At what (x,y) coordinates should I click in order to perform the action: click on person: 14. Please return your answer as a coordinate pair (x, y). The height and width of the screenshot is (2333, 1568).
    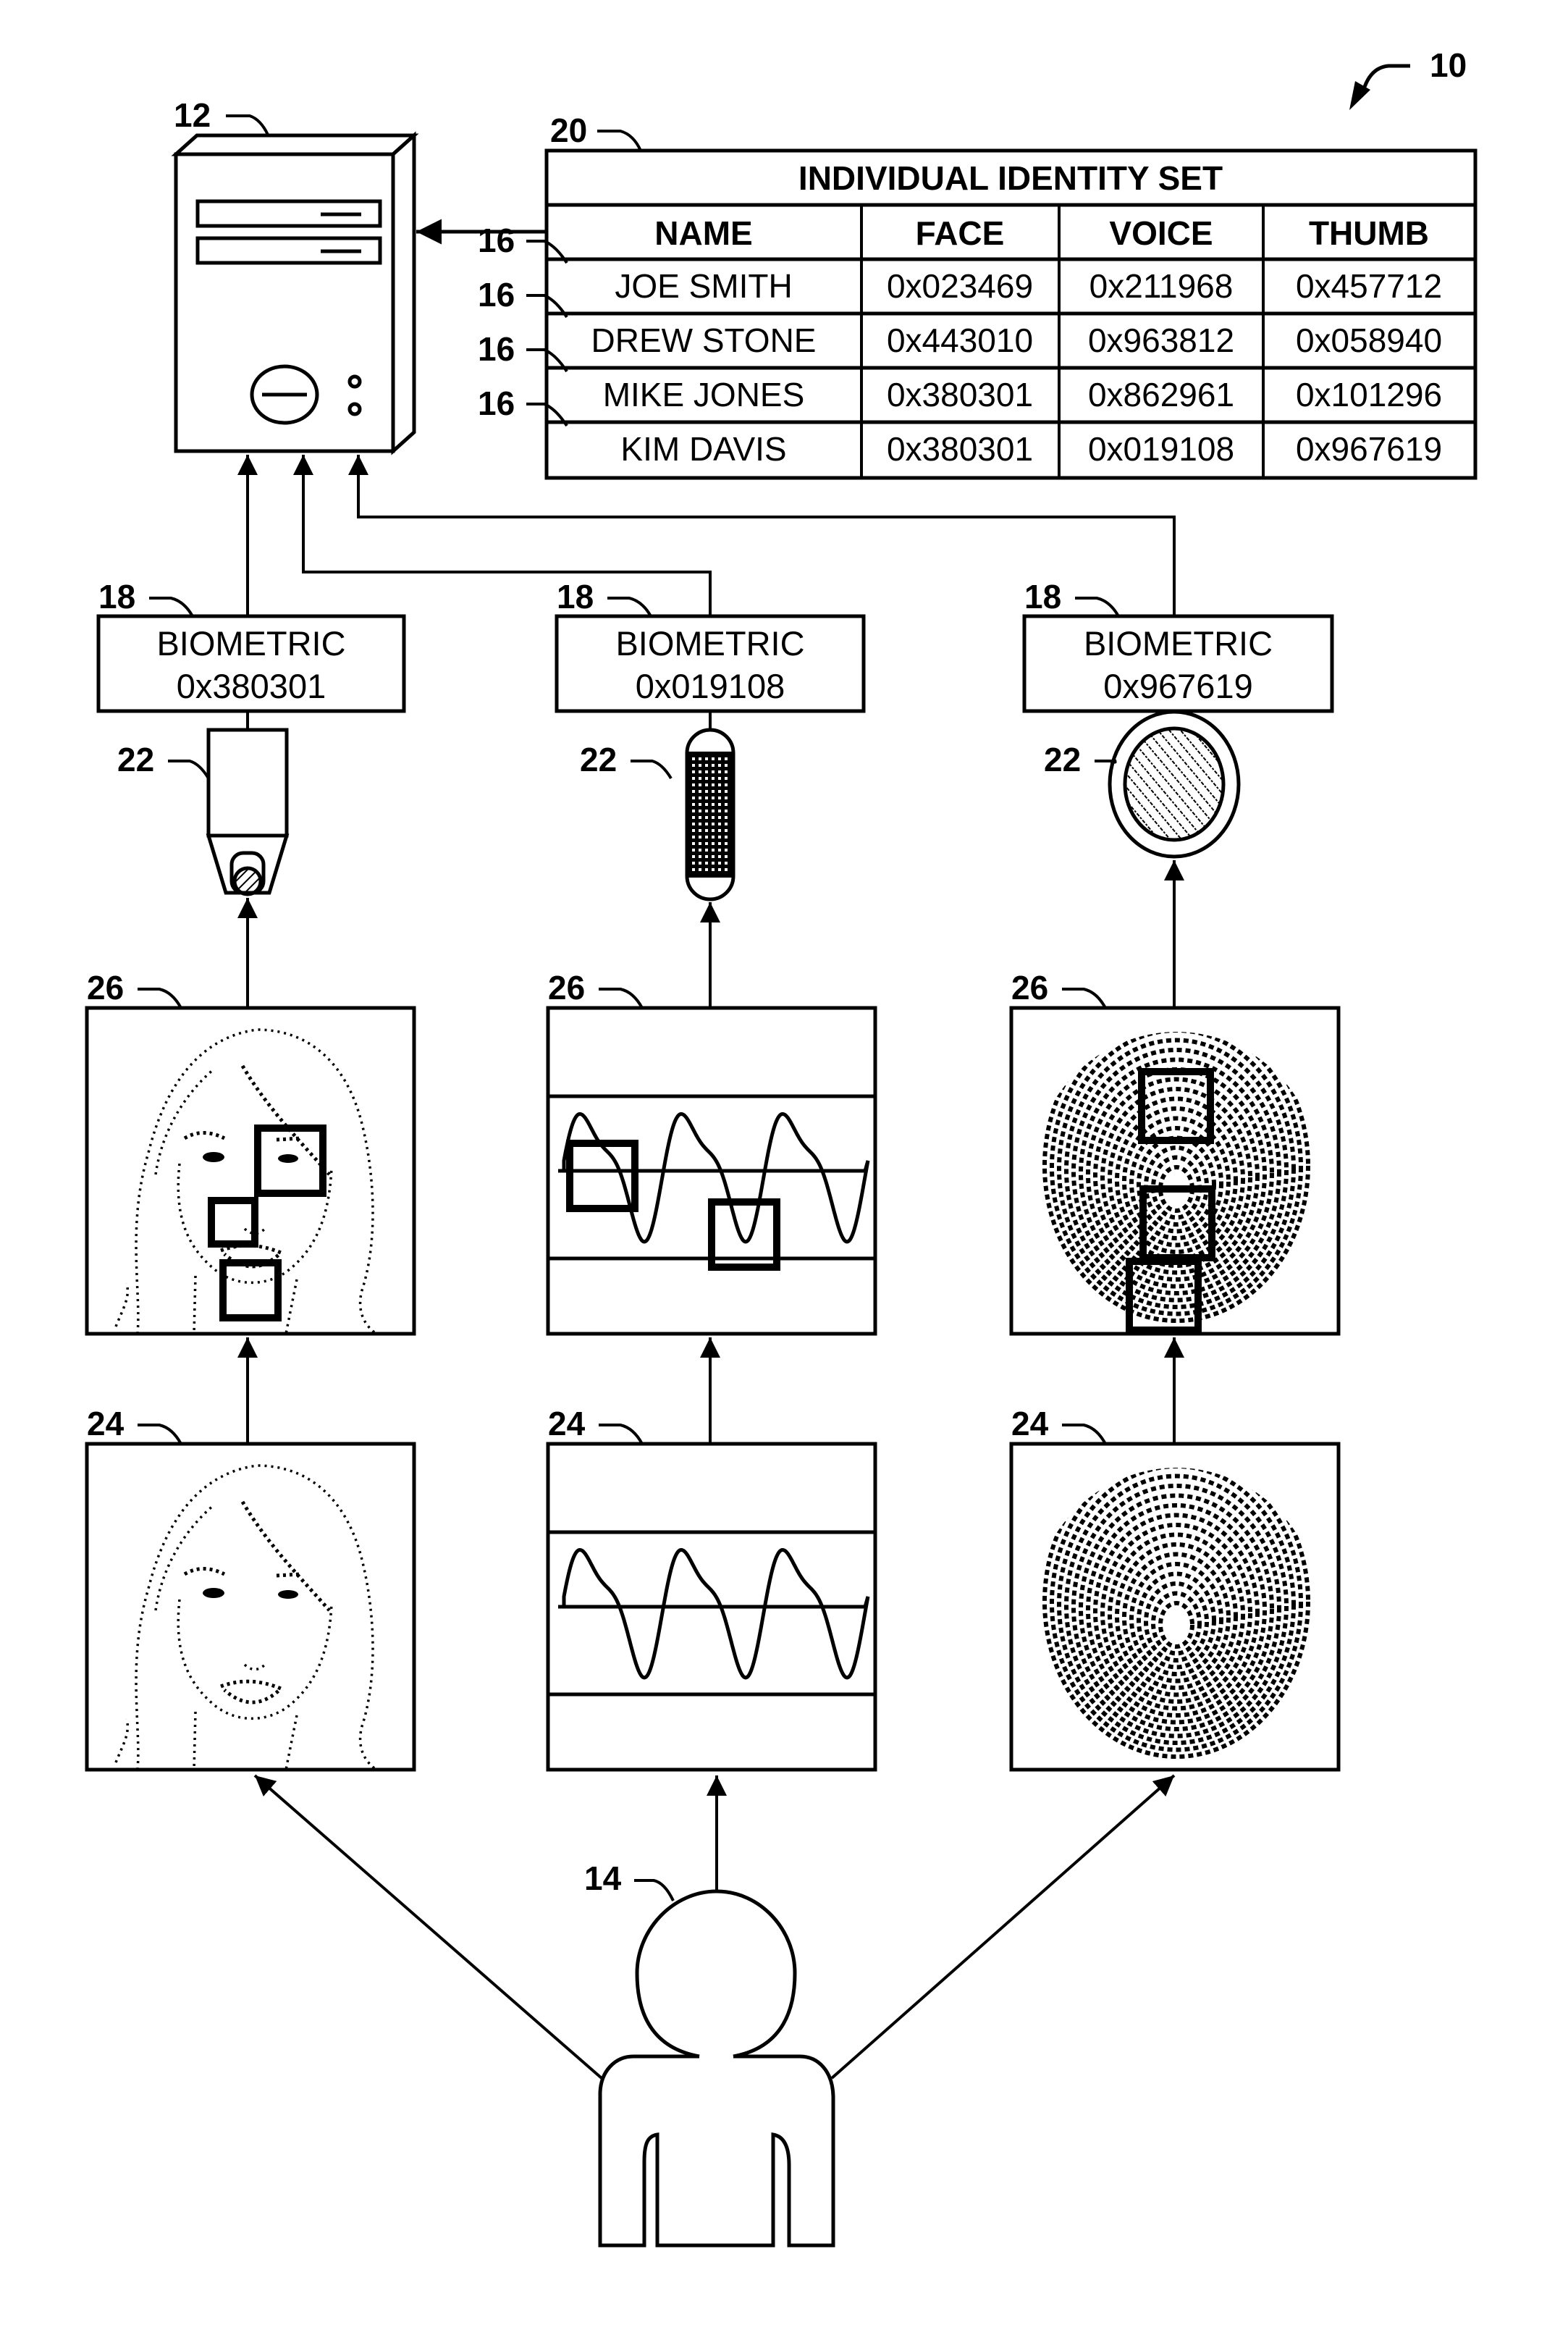
    Looking at the image, I should click on (714, 2011).